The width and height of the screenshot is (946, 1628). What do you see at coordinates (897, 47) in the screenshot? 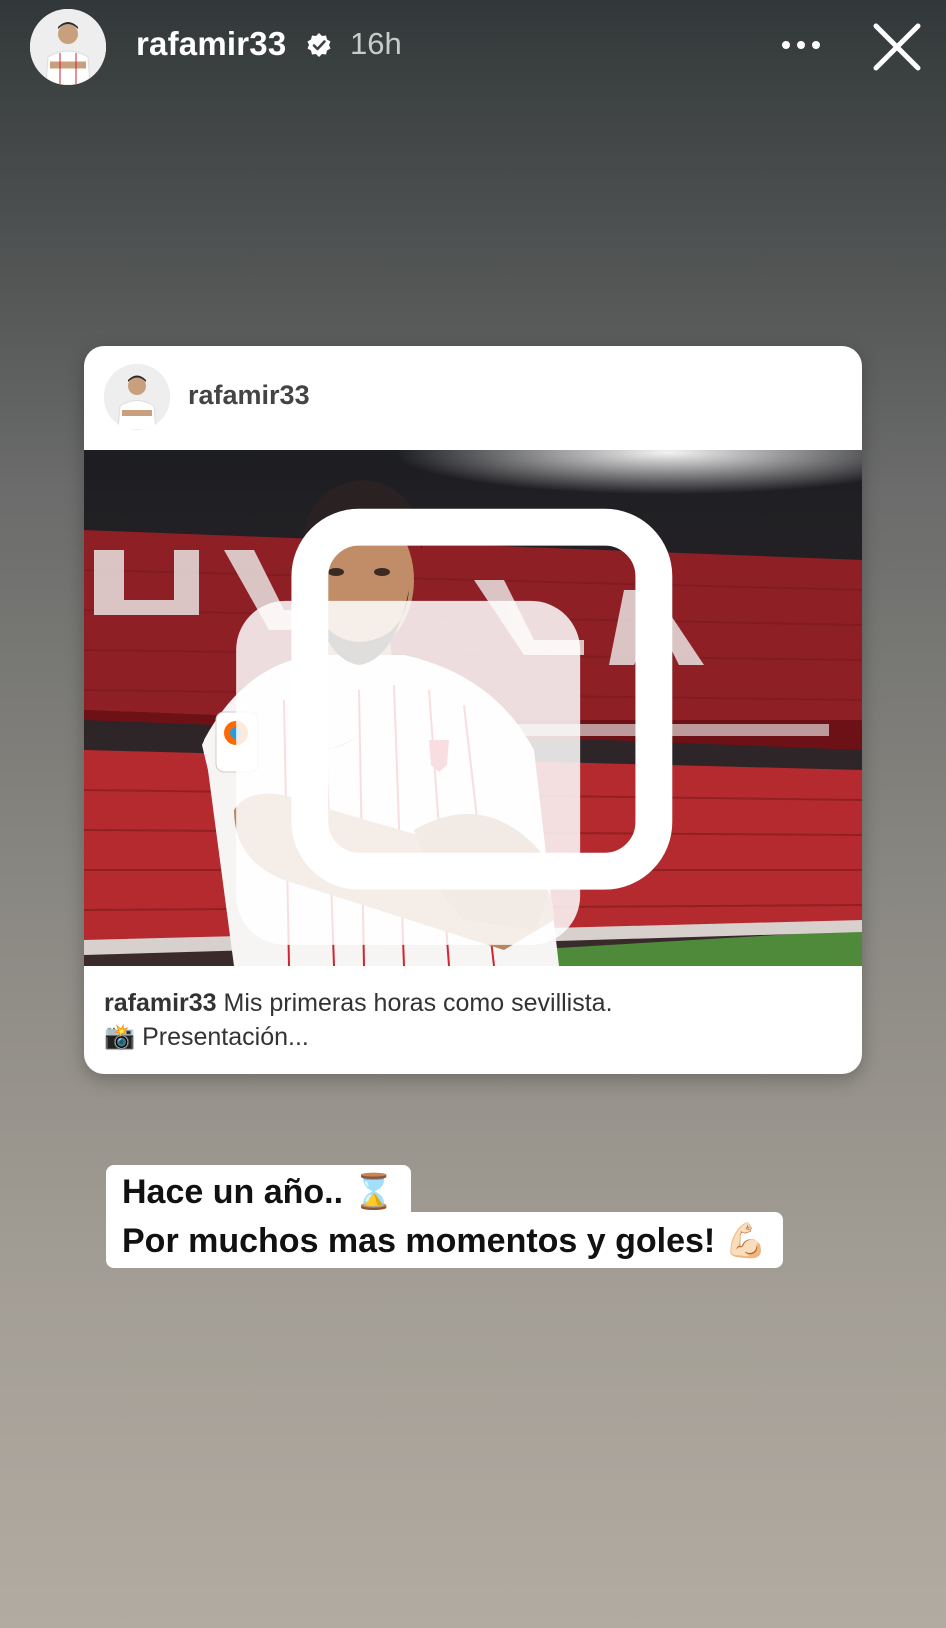
I see `close-icon` at bounding box center [897, 47].